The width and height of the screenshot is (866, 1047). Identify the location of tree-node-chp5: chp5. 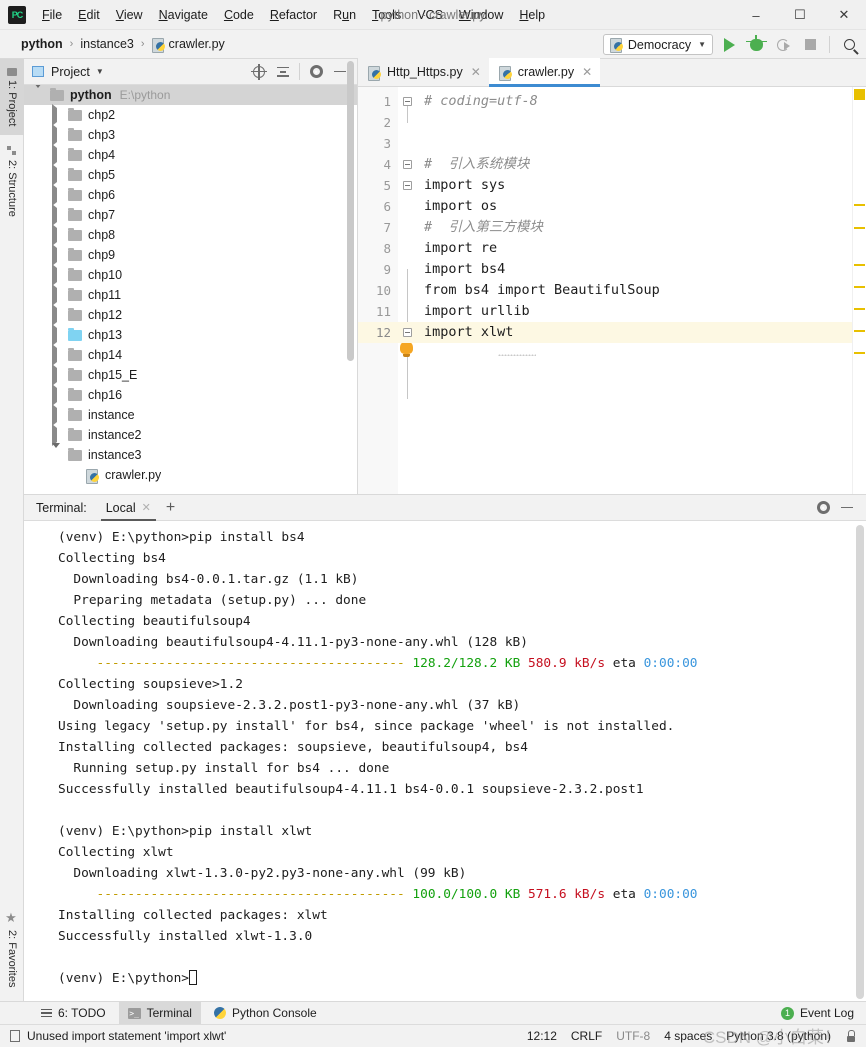
(190, 175).